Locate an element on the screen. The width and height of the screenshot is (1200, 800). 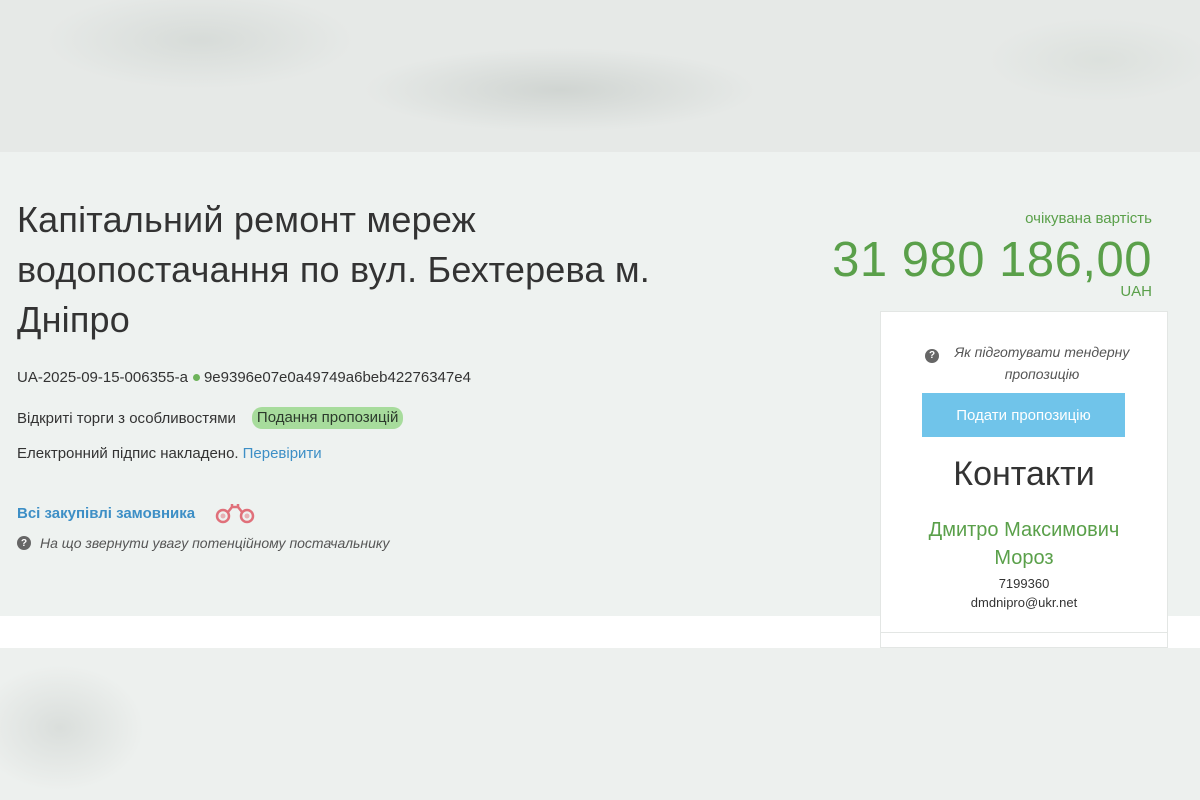
contacts-heading: Контакти is located at coordinates (1024, 474).